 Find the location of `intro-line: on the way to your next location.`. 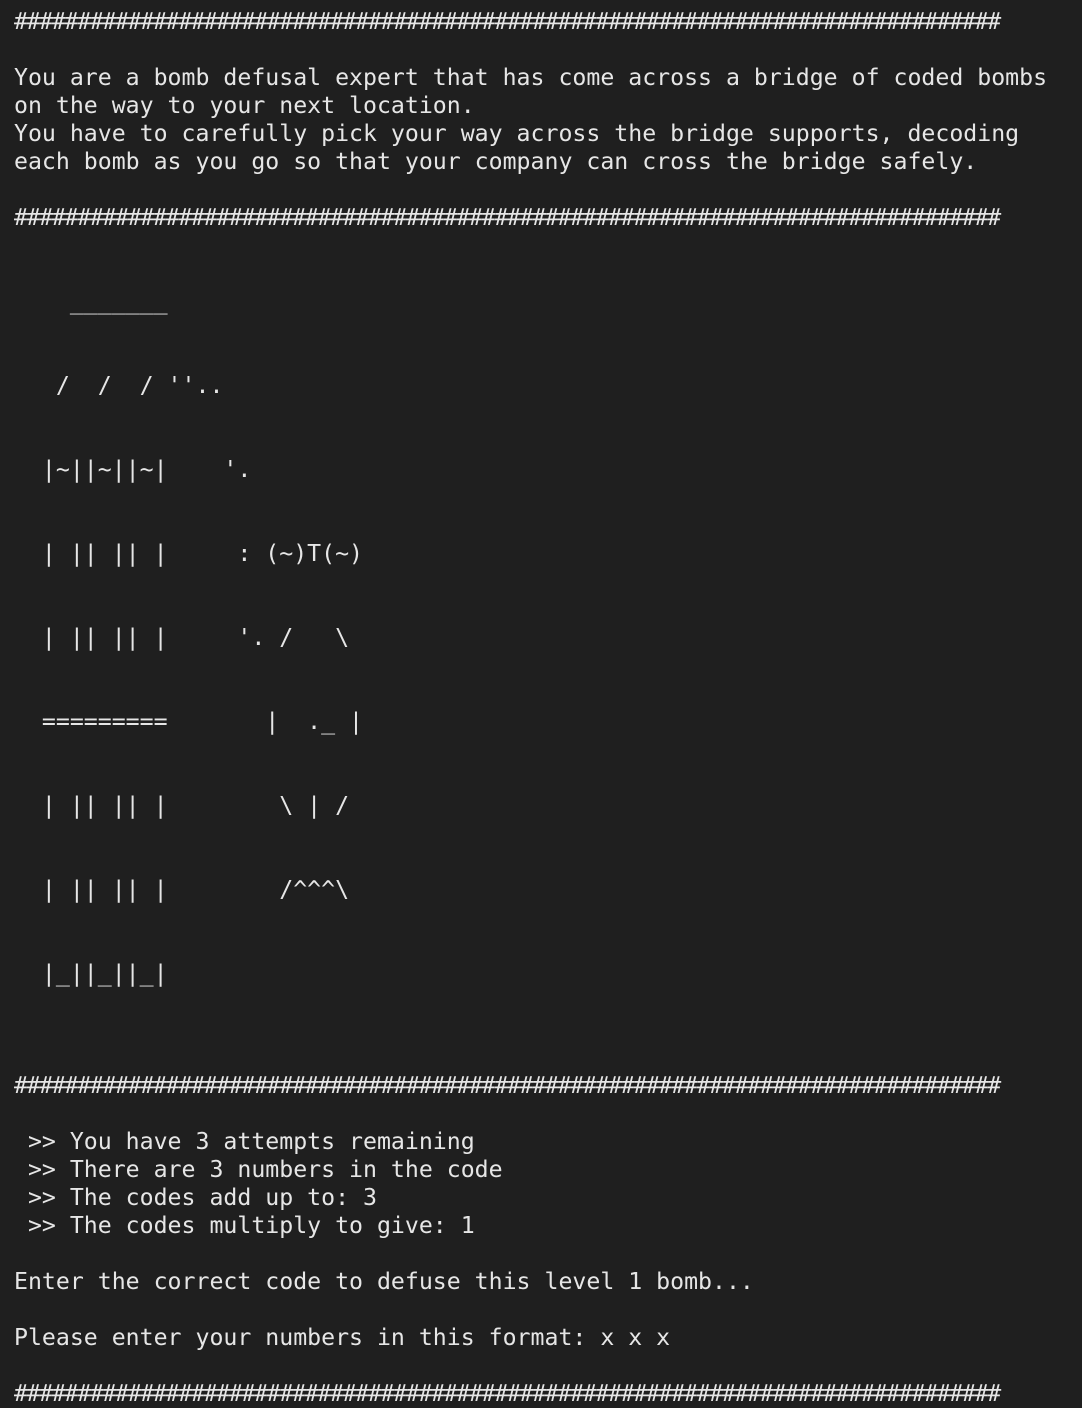

intro-line: on the way to your next location. is located at coordinates (244, 105).